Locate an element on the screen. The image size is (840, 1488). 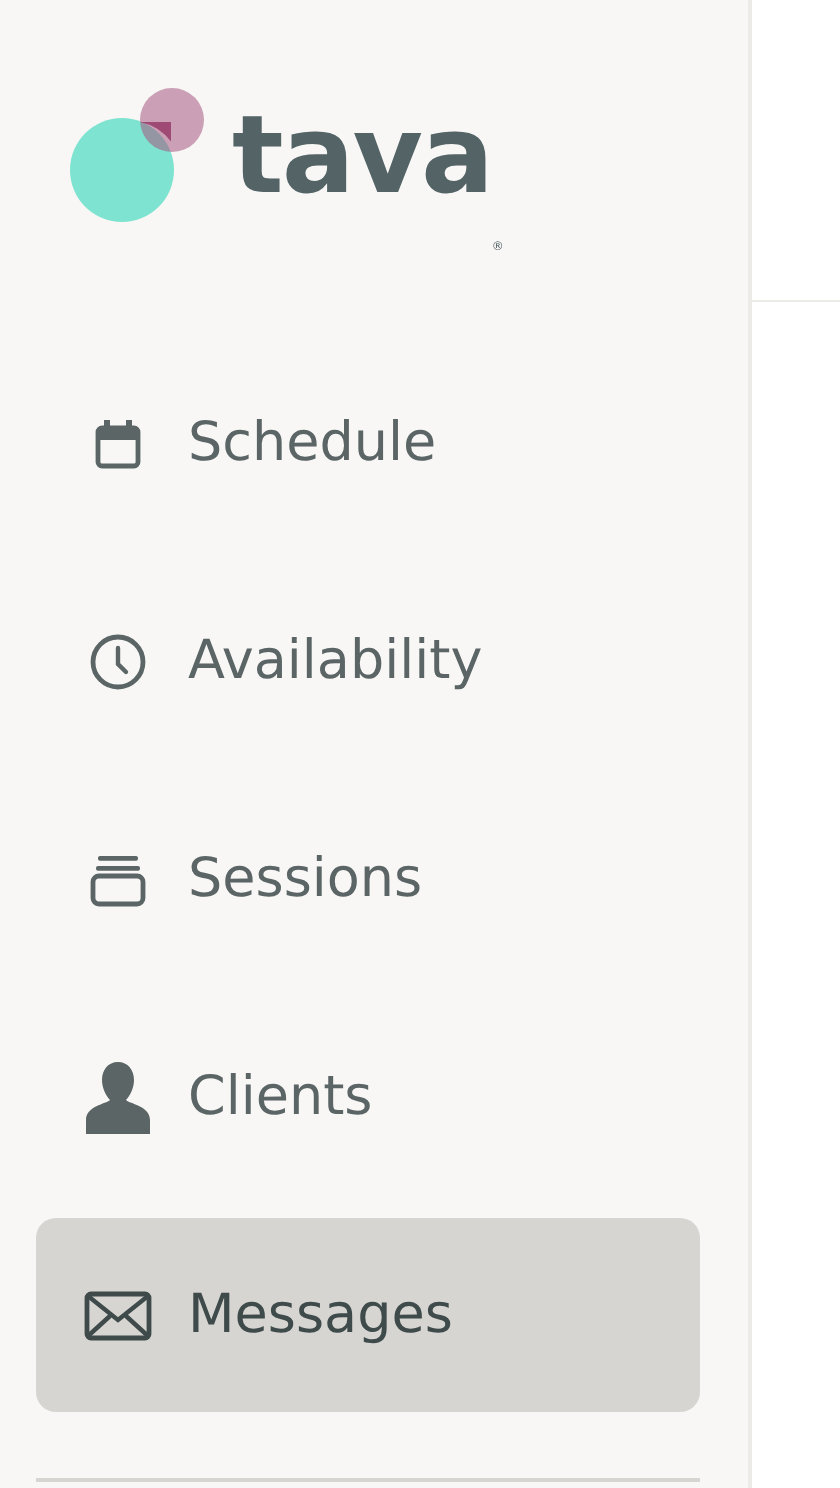
nav-item: Availability is located at coordinates (368, 661).